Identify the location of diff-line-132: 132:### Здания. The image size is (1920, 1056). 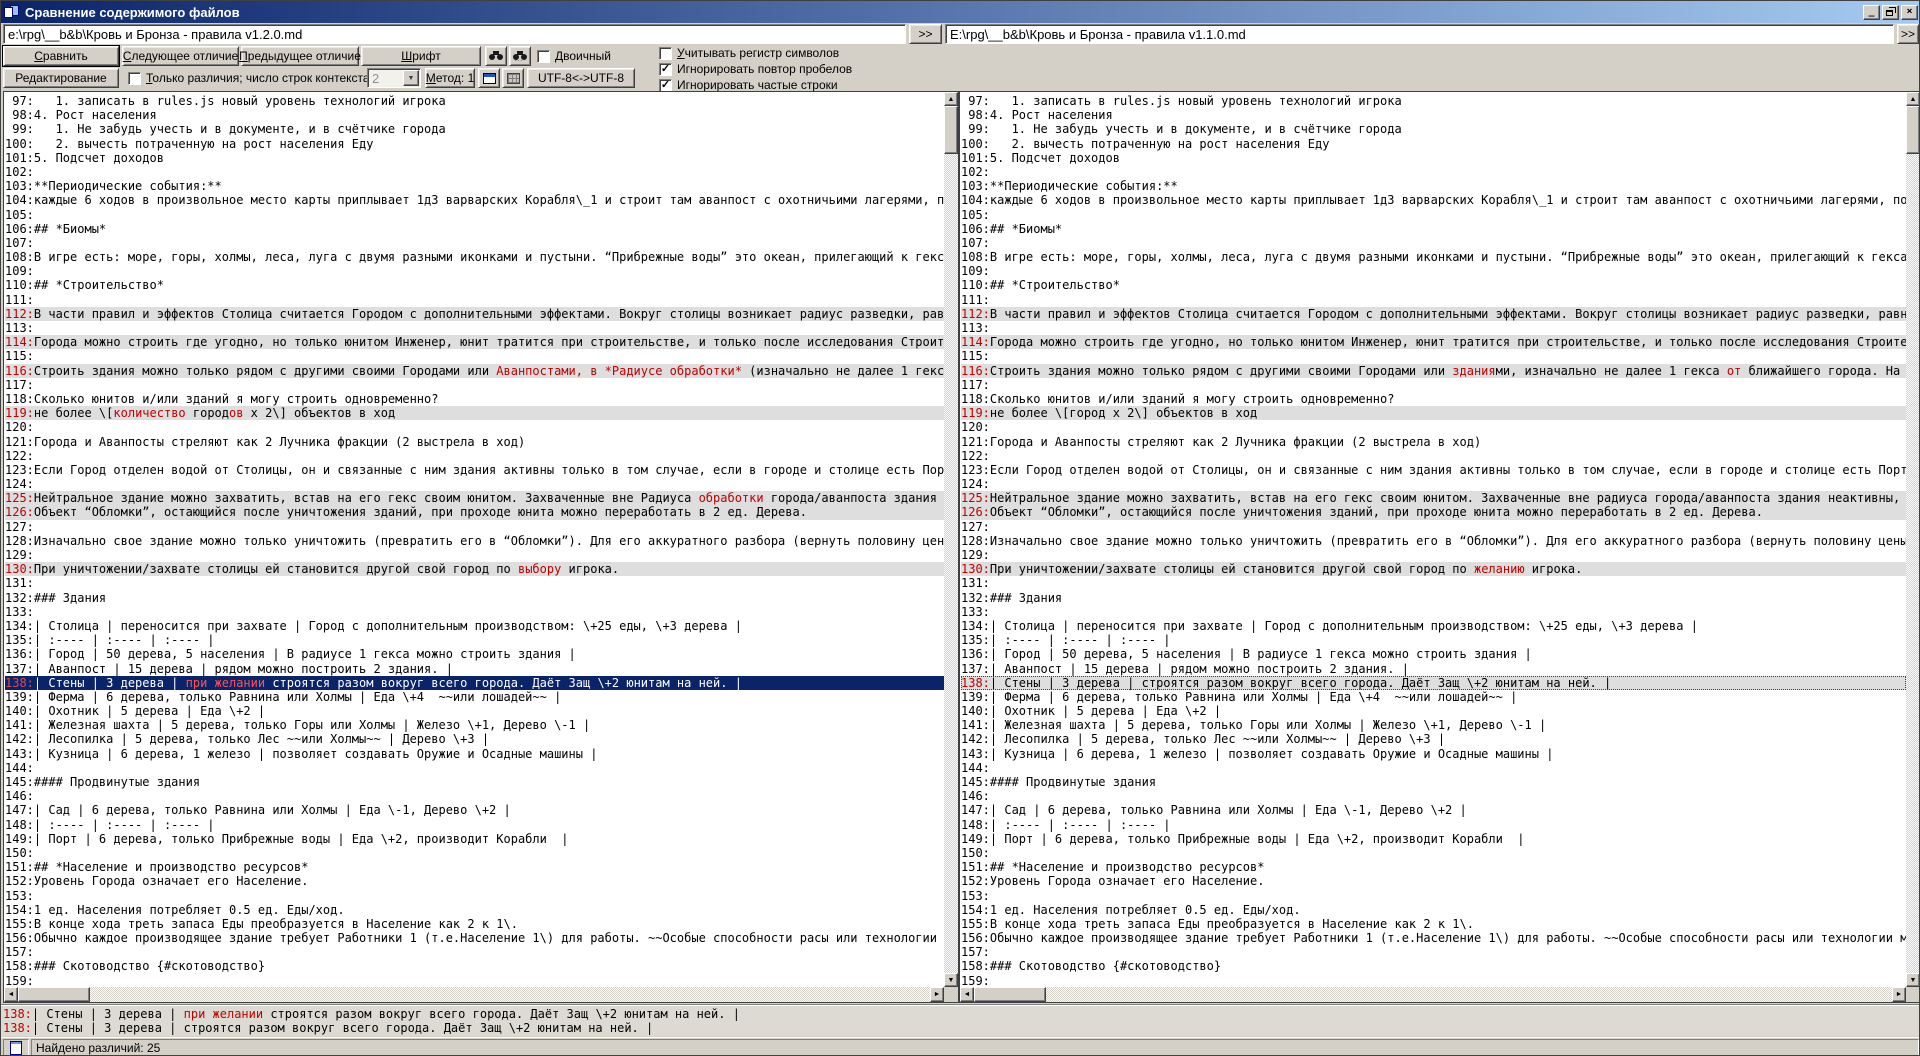
(474, 598).